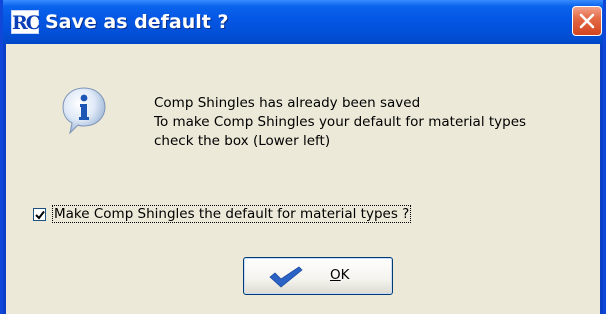 The image size is (606, 314). I want to click on ok-button: OK, so click(318, 276).